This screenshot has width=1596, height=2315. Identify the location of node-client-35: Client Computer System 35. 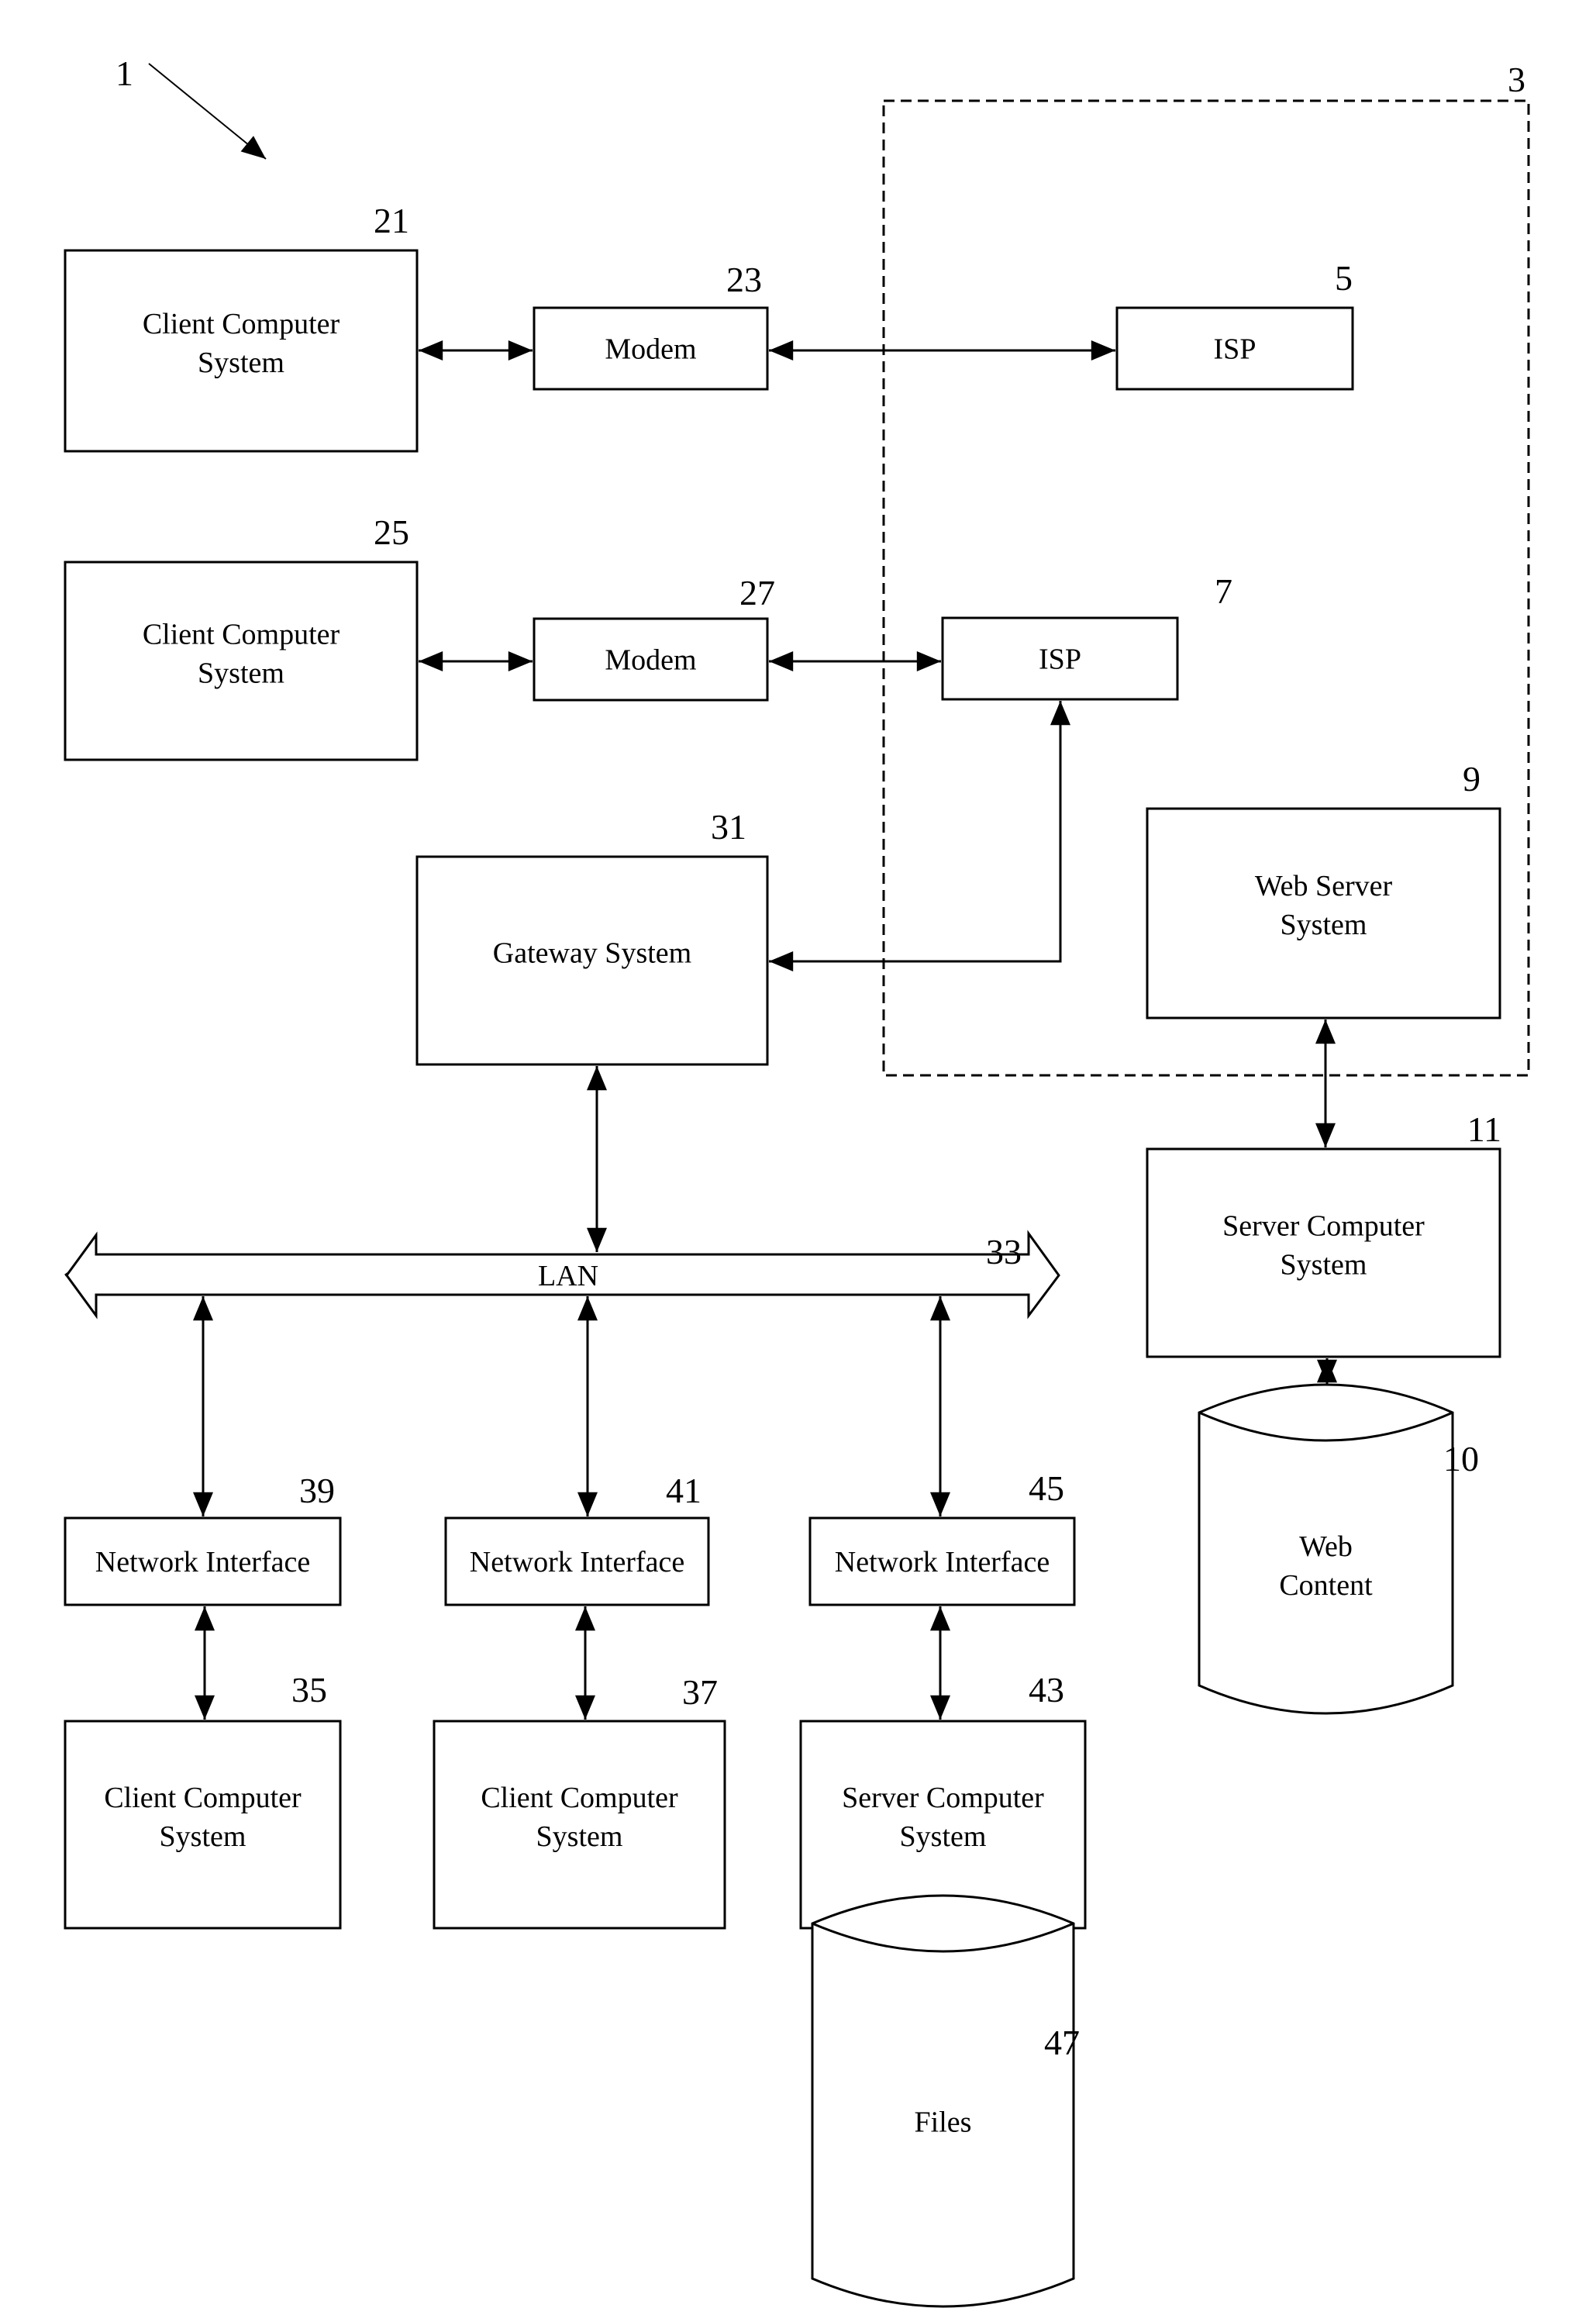
(203, 1800).